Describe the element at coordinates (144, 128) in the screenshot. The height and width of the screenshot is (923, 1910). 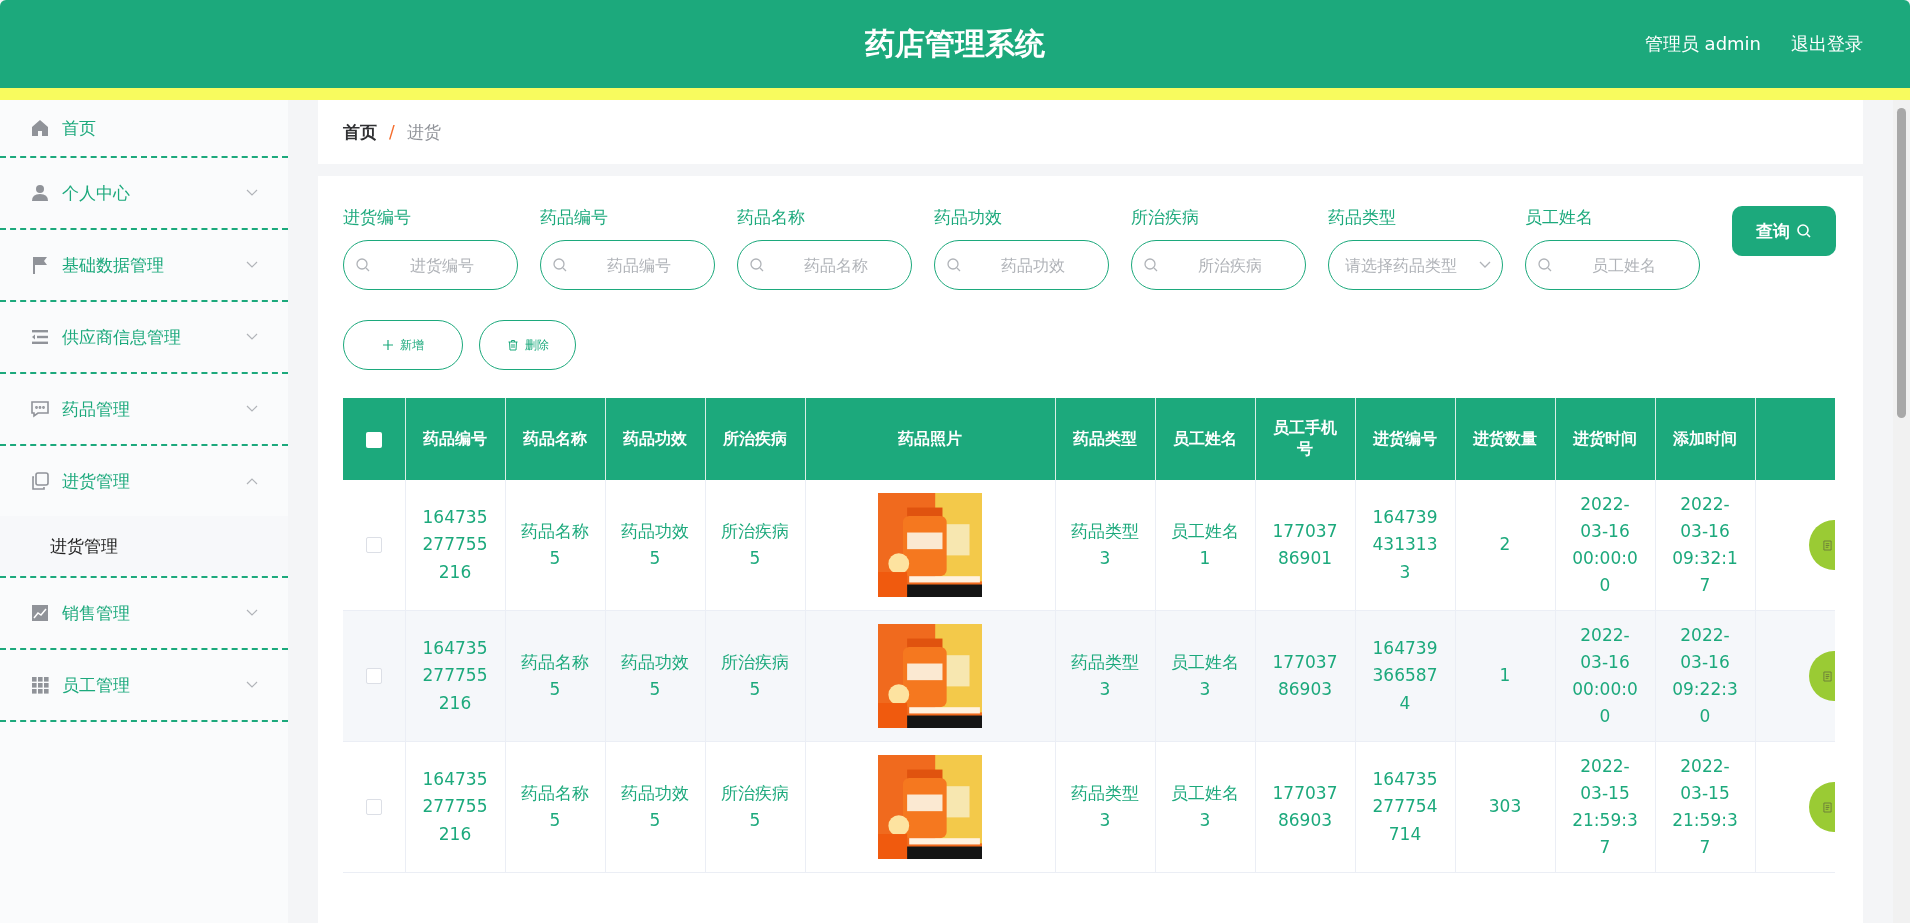
I see `menu-item: 首页` at that location.